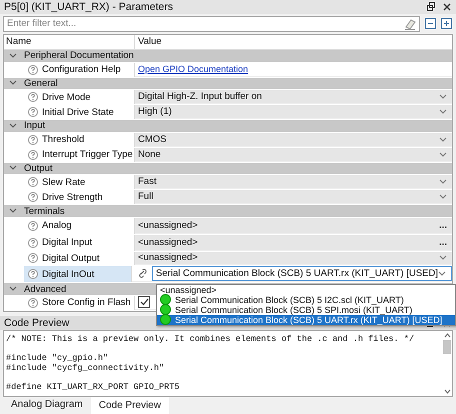  Describe the element at coordinates (78, 112) in the screenshot. I see `parameter-label: Initial Drive State` at that location.